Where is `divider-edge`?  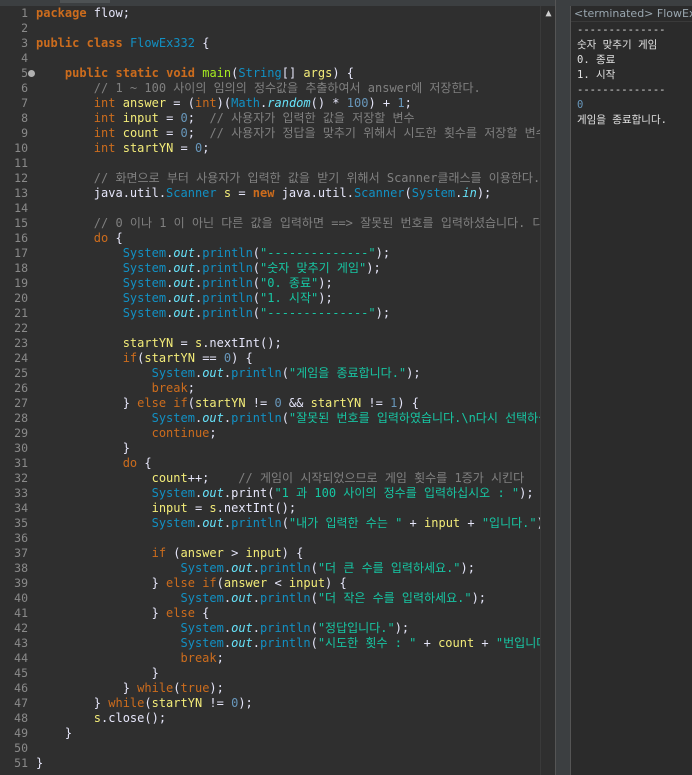 divider-edge is located at coordinates (555, 387).